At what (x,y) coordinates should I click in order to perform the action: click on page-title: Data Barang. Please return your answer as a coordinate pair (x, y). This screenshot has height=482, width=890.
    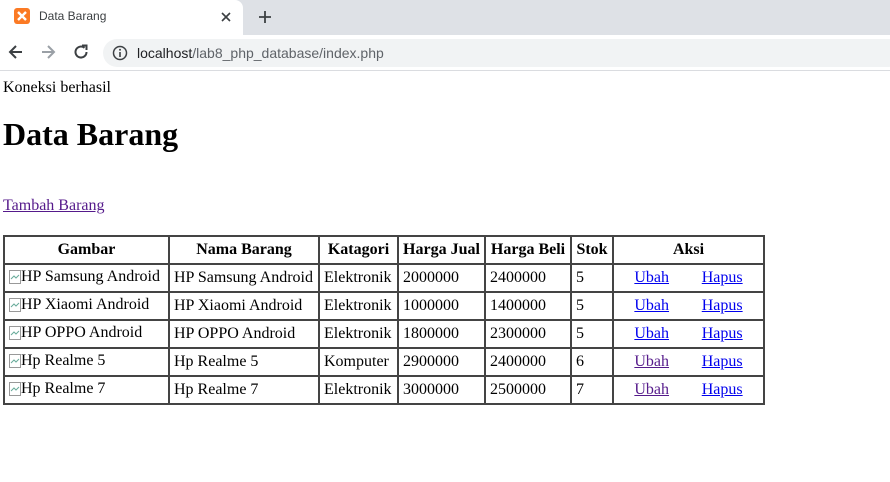
    Looking at the image, I should click on (91, 134).